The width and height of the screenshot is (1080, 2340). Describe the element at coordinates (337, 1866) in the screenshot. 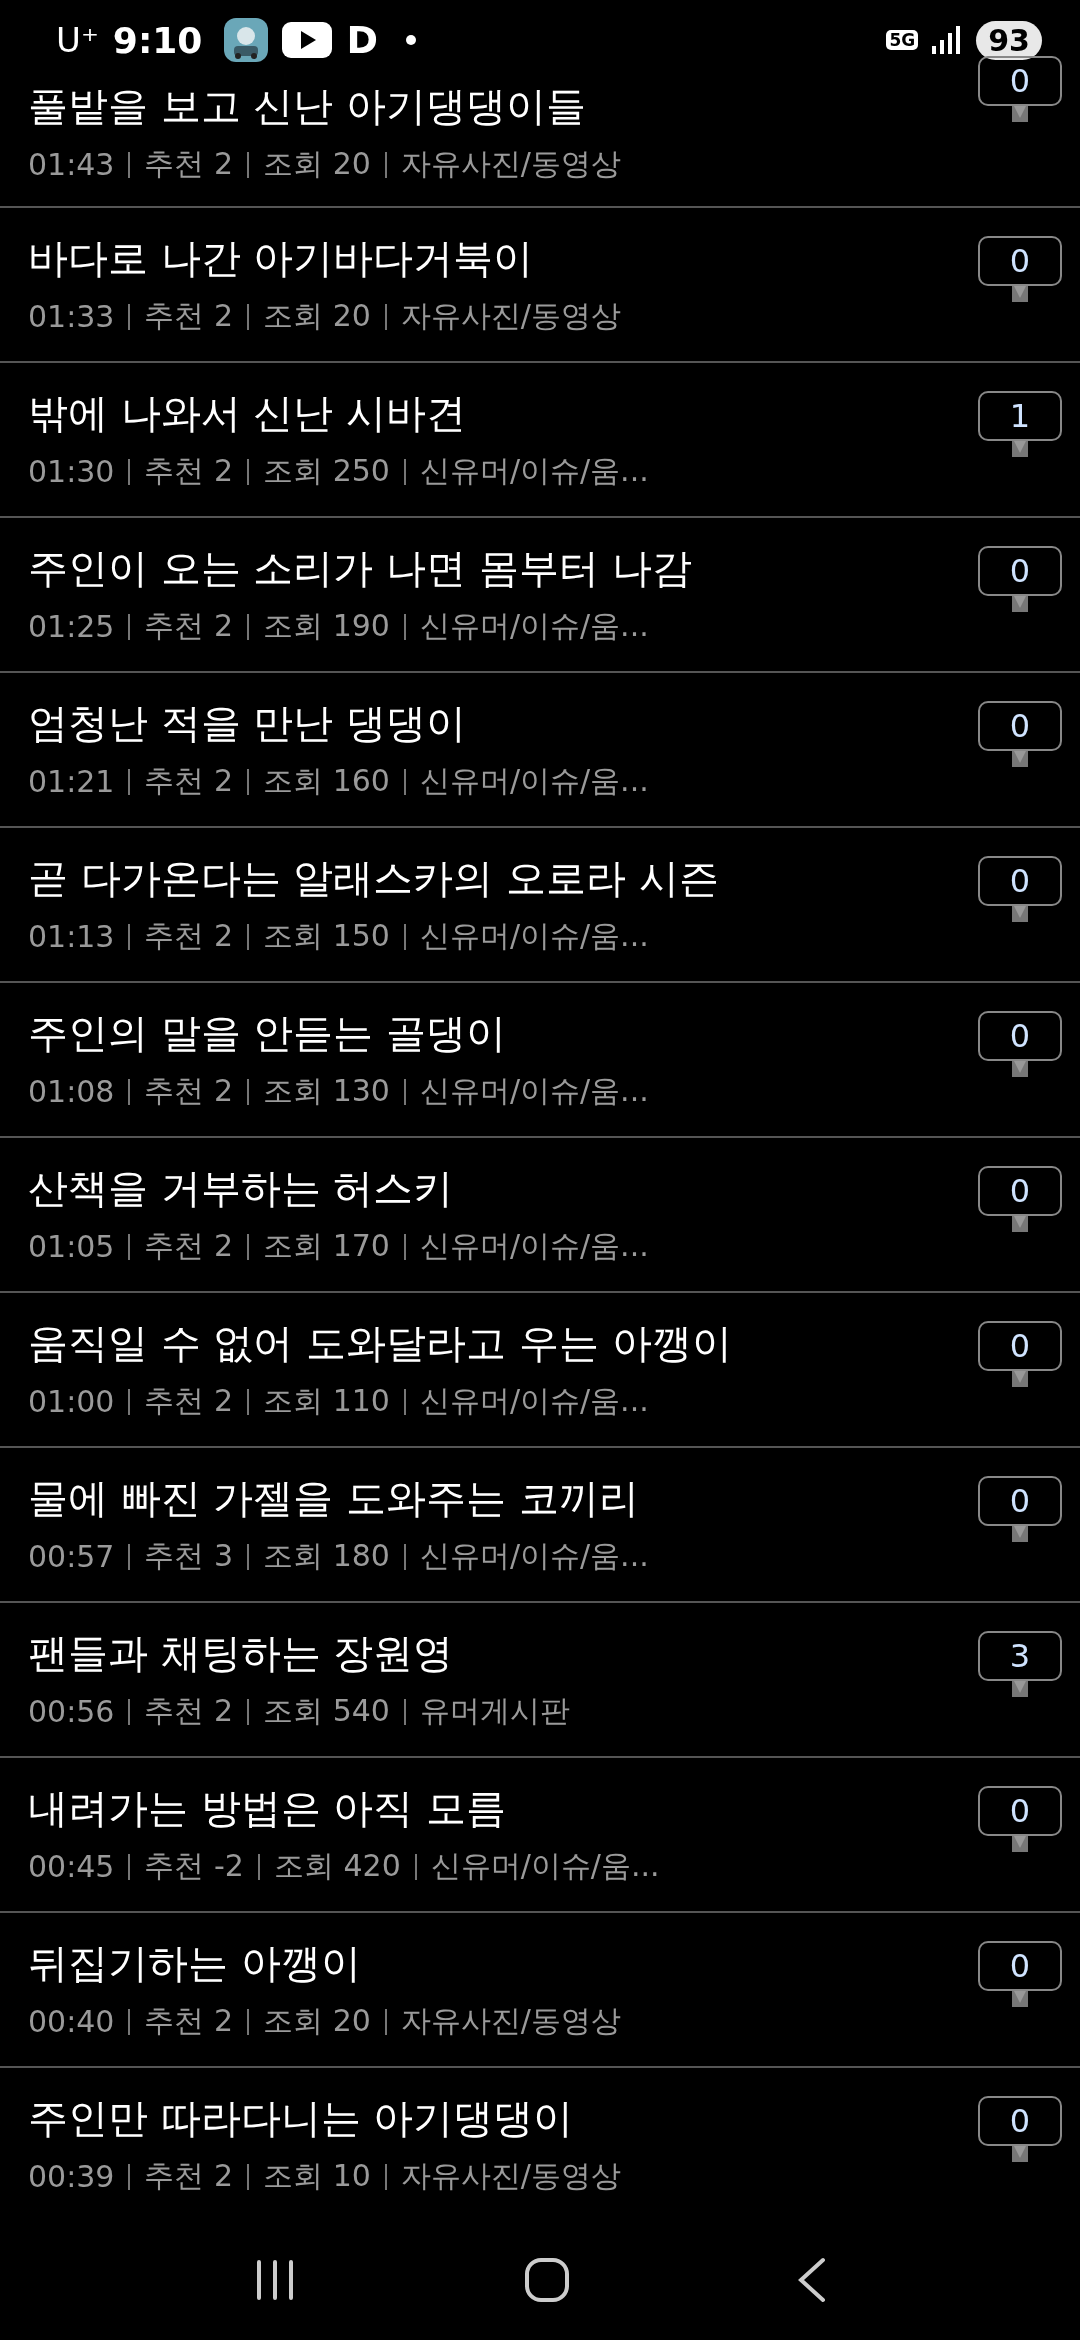

I see `post-views: 조회 420` at that location.